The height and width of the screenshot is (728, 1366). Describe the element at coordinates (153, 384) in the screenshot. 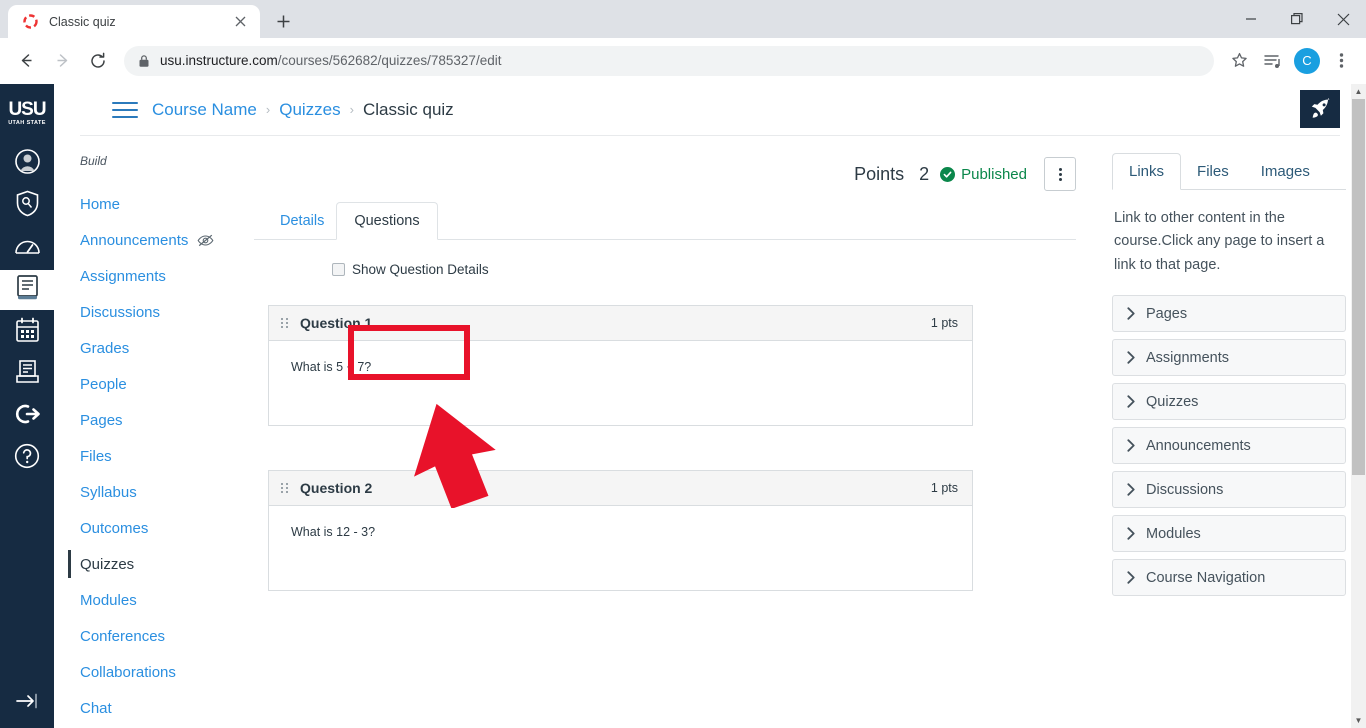

I see `sidebar-item-people: People` at that location.